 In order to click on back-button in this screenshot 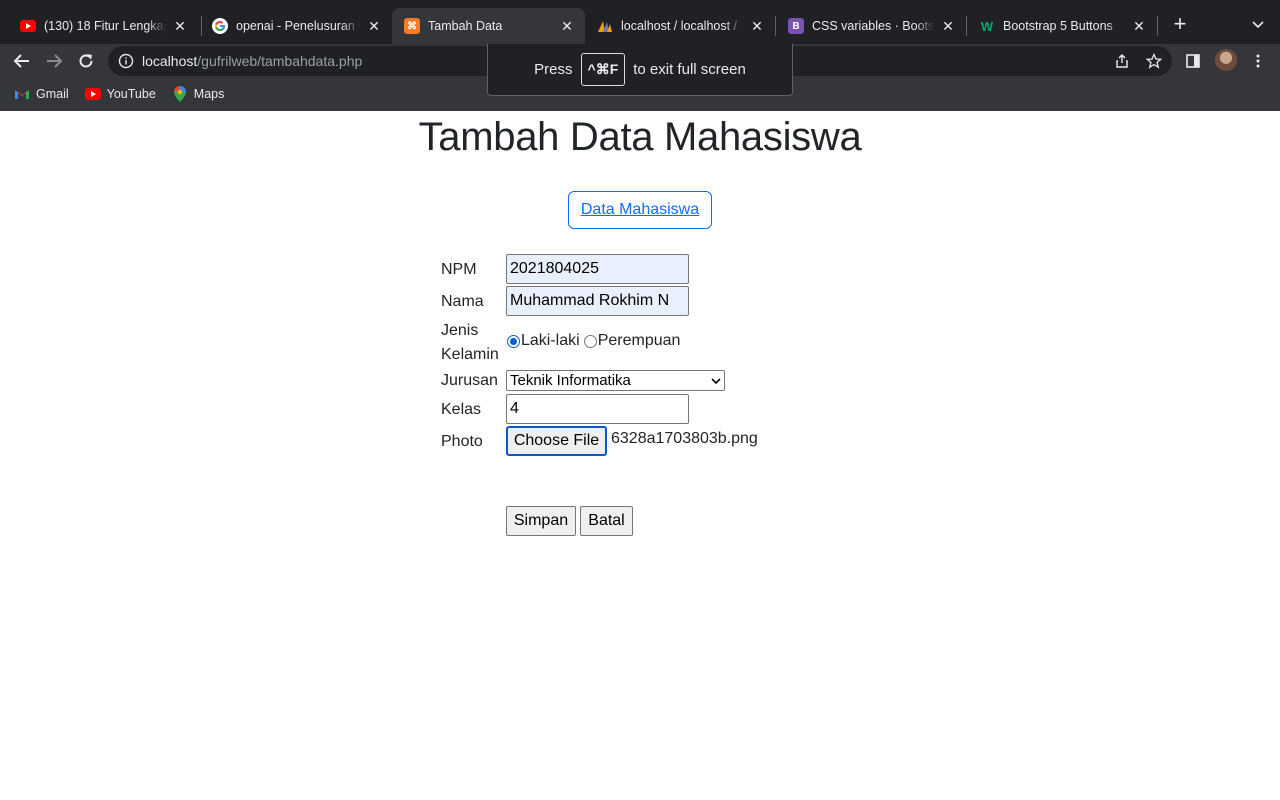, I will do `click(22, 61)`.